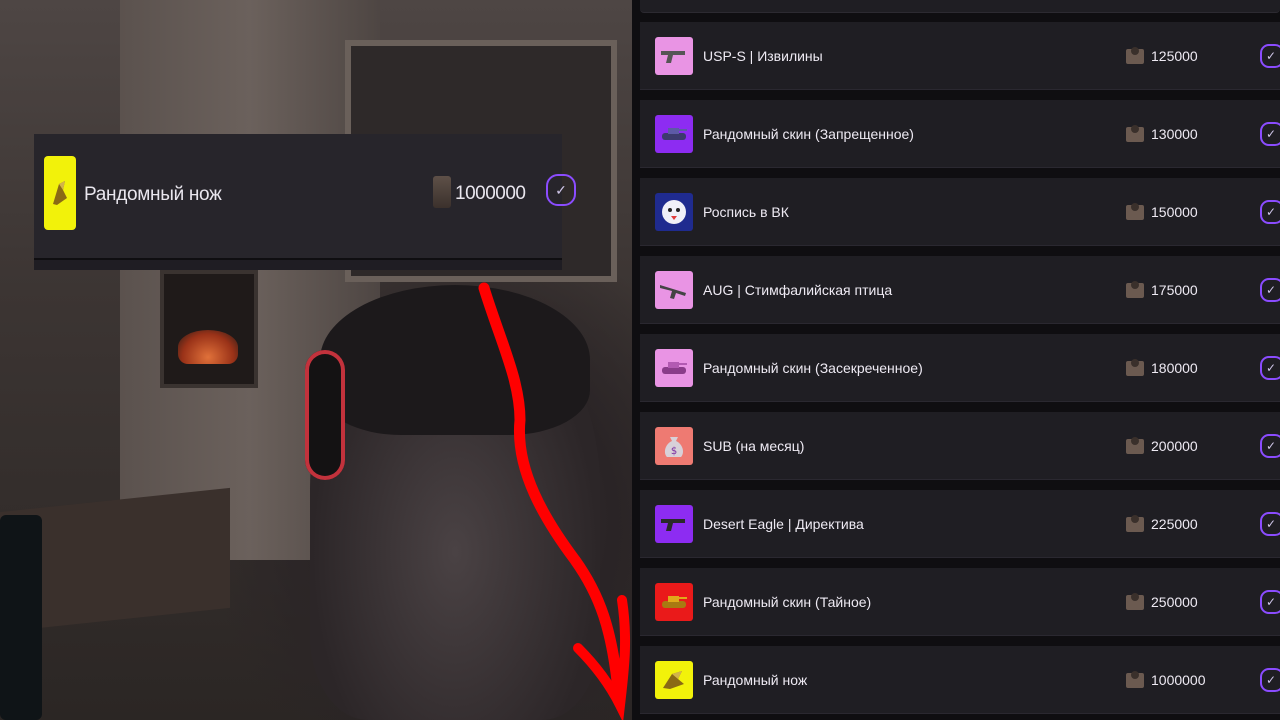  What do you see at coordinates (960, 6) in the screenshot?
I see `list-row-partial` at bounding box center [960, 6].